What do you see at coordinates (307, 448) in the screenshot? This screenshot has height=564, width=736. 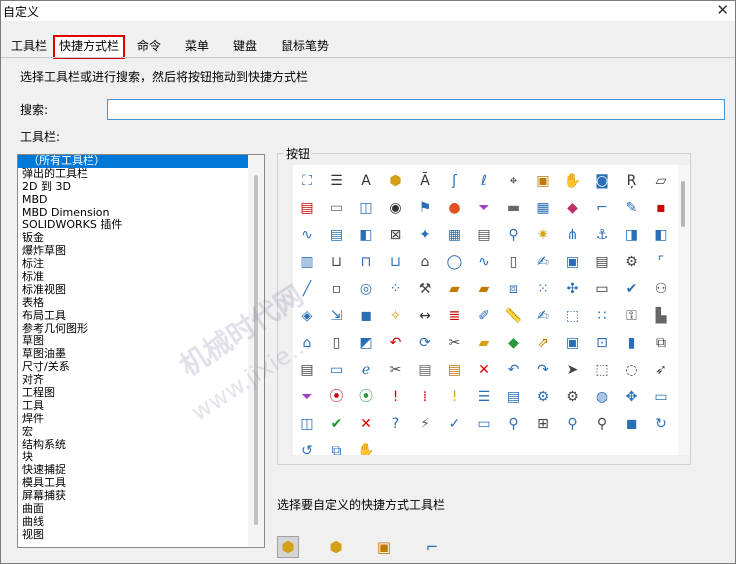 I see `rotate2-icon: ↺` at bounding box center [307, 448].